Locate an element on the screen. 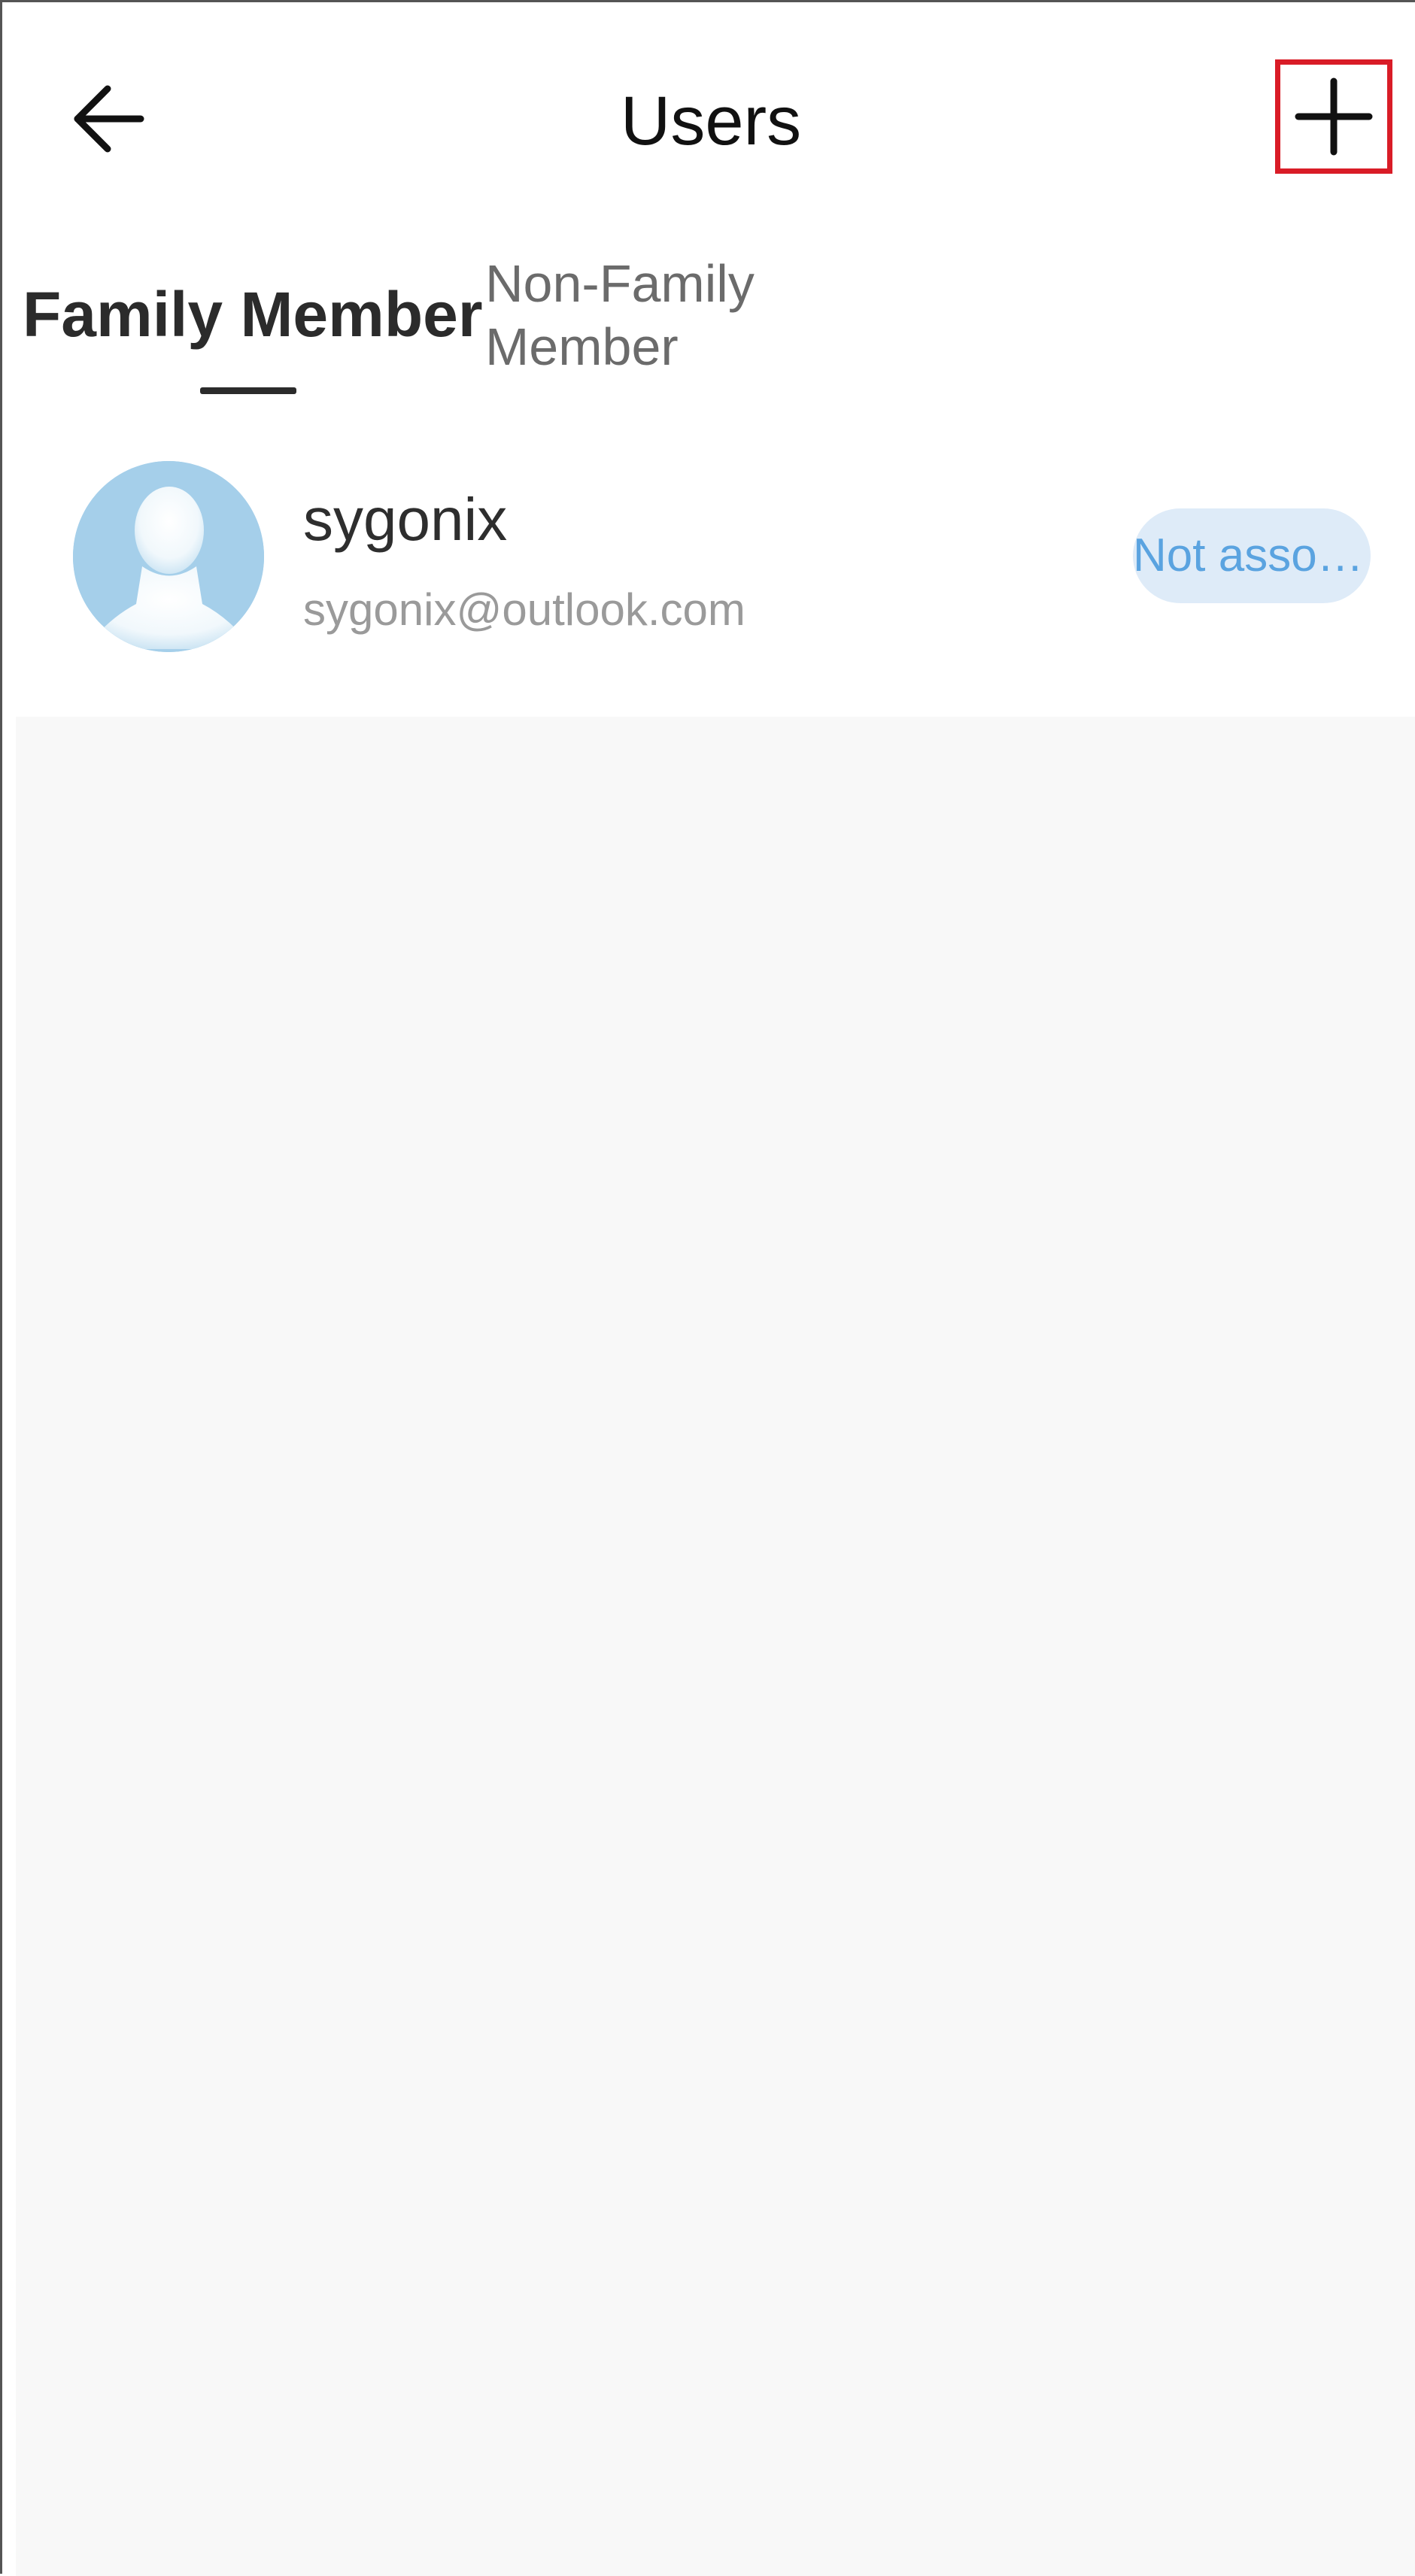 This screenshot has height=2576, width=1415. app-header: Users is located at coordinates (710, 117).